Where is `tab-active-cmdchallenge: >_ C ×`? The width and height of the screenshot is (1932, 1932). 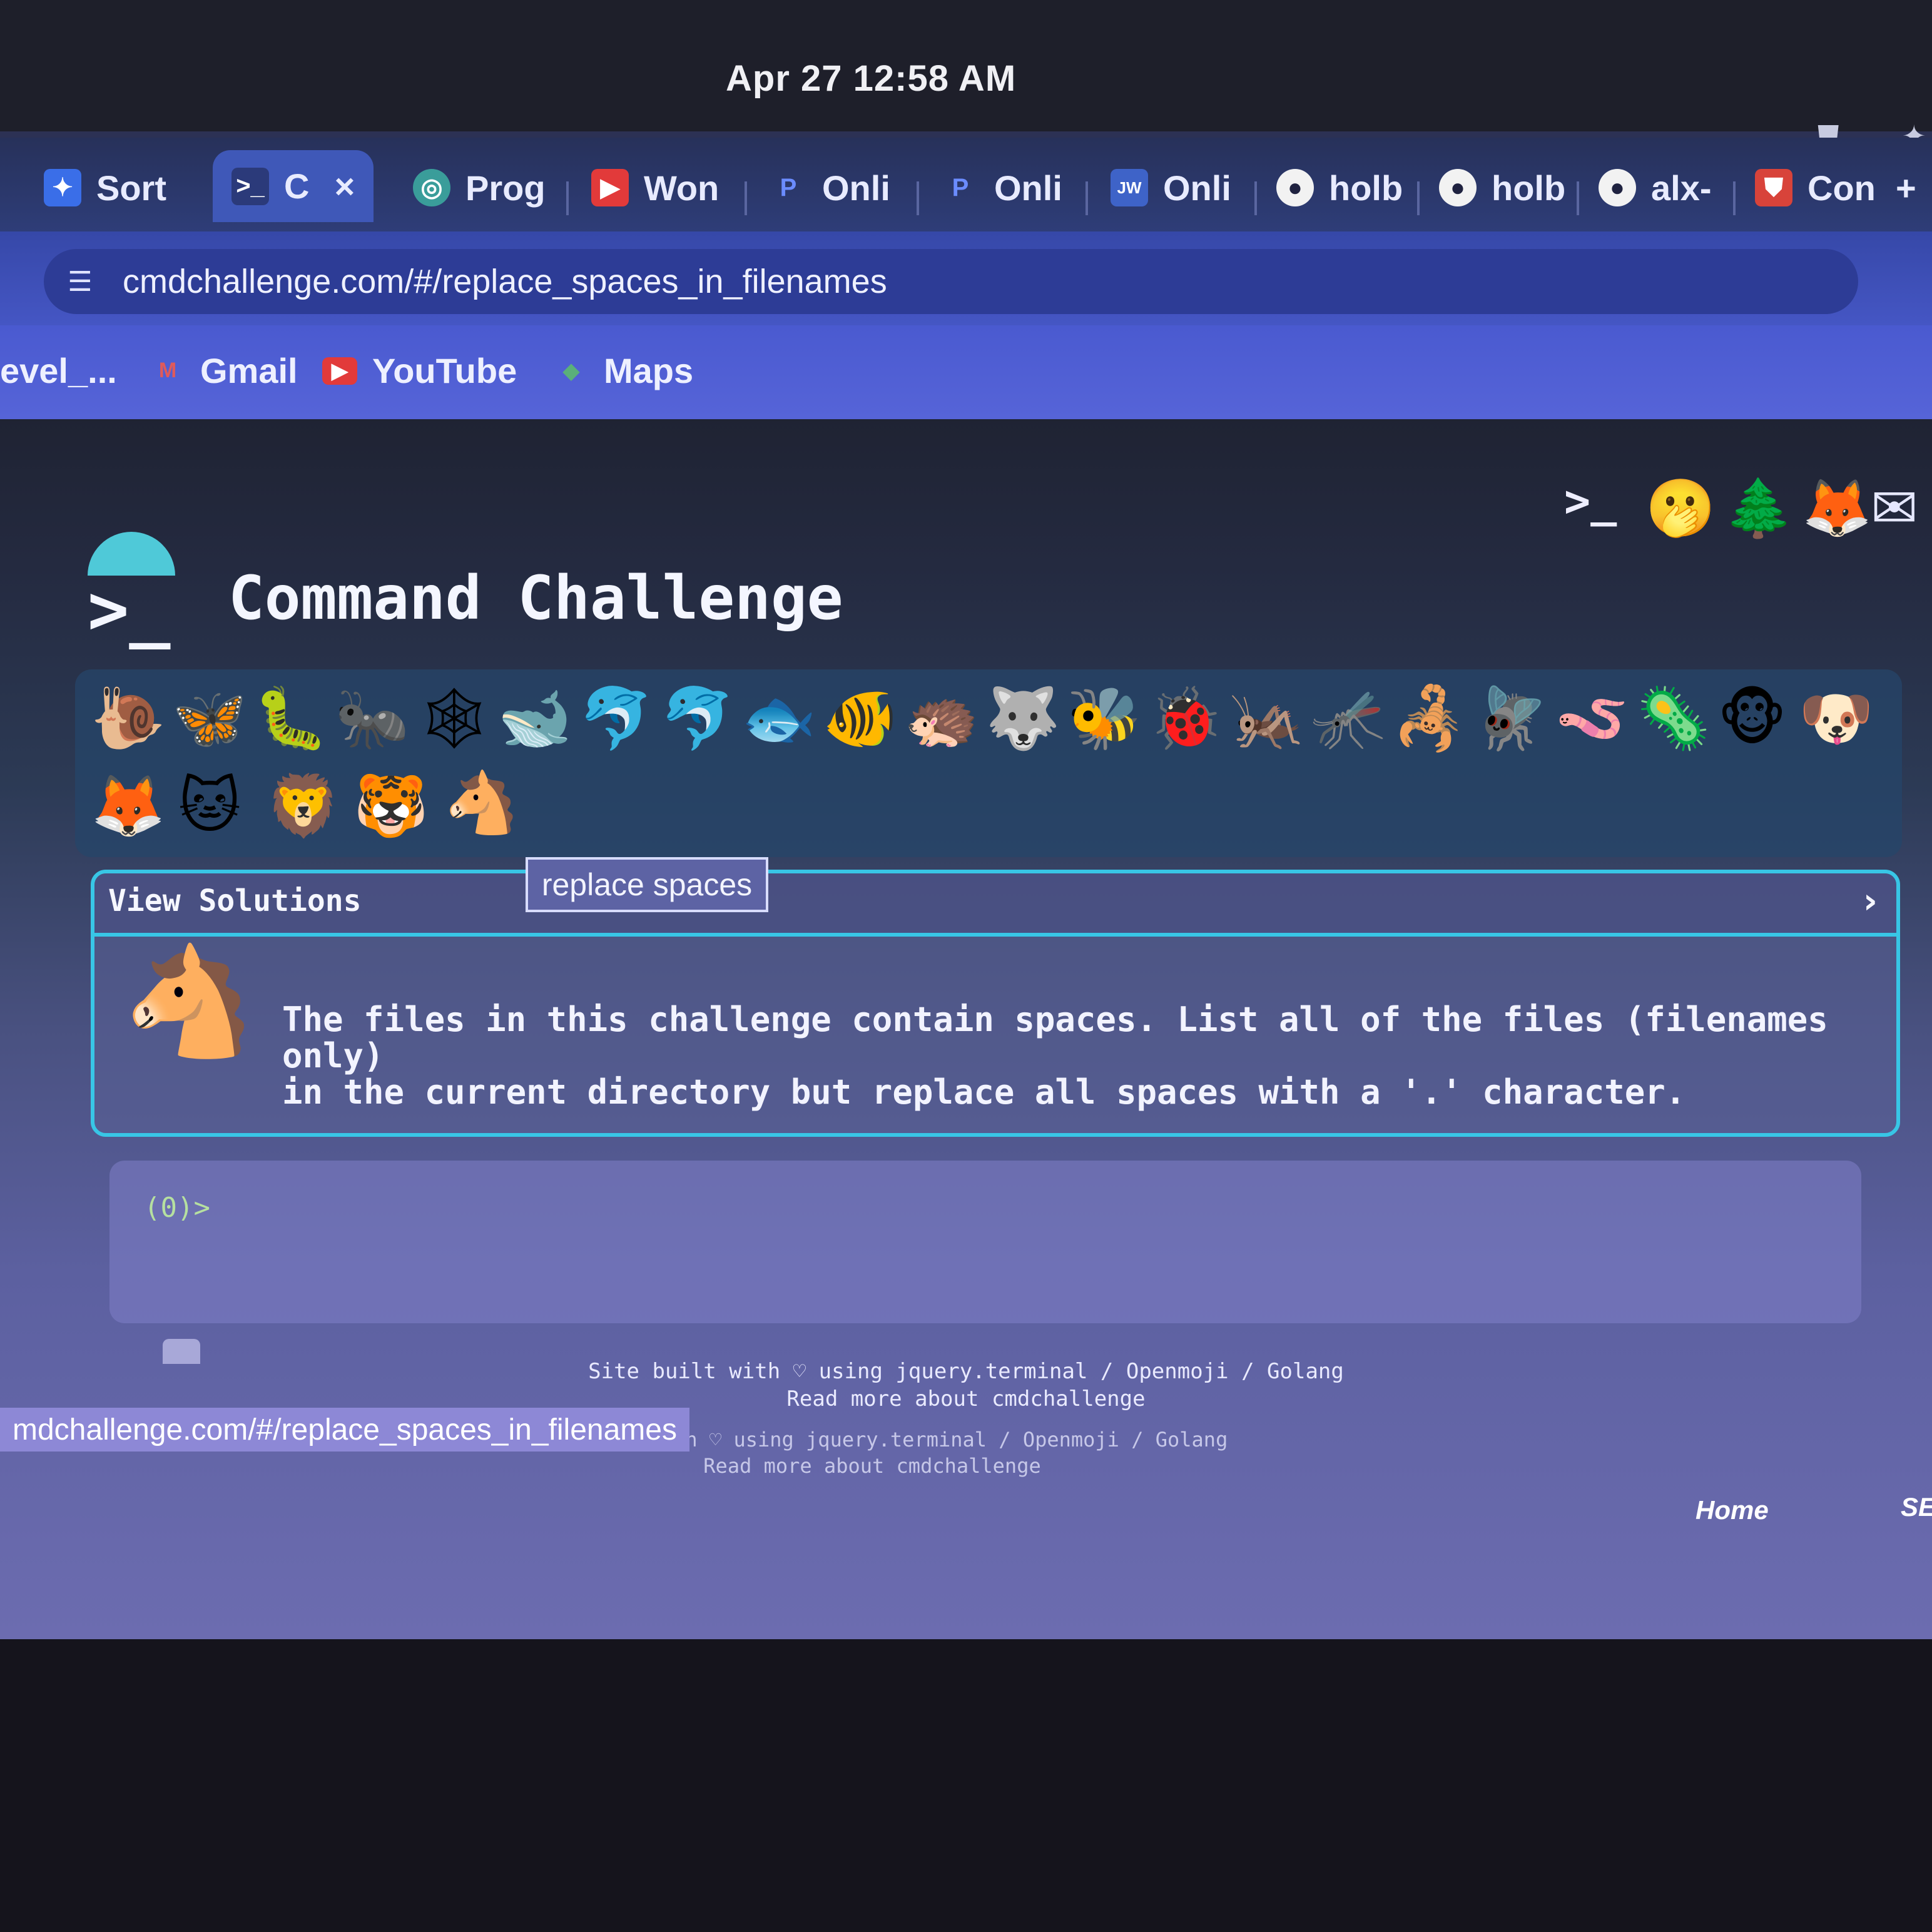
tab-active-cmdchallenge: >_ C × is located at coordinates (293, 186).